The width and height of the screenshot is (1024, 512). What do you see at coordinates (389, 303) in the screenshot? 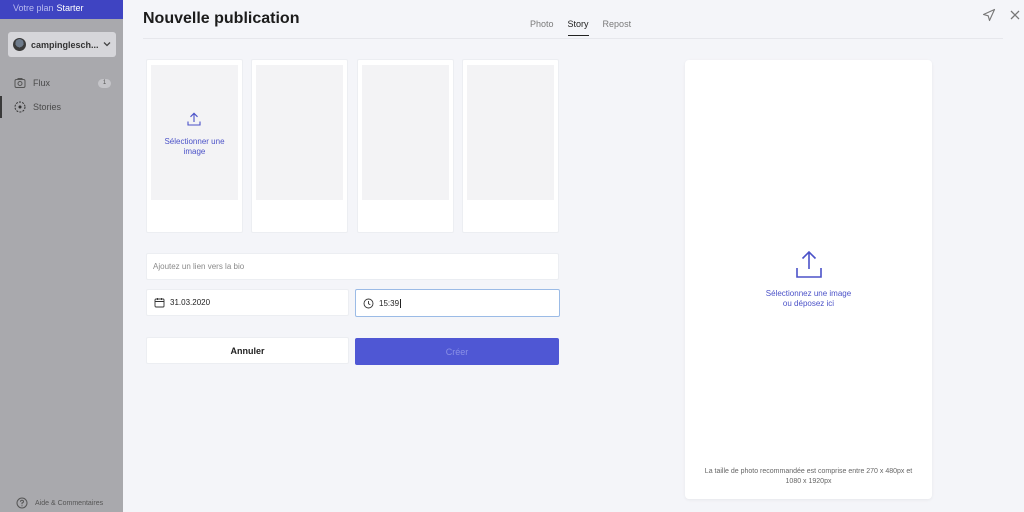
I see `time-value: 15:39` at bounding box center [389, 303].